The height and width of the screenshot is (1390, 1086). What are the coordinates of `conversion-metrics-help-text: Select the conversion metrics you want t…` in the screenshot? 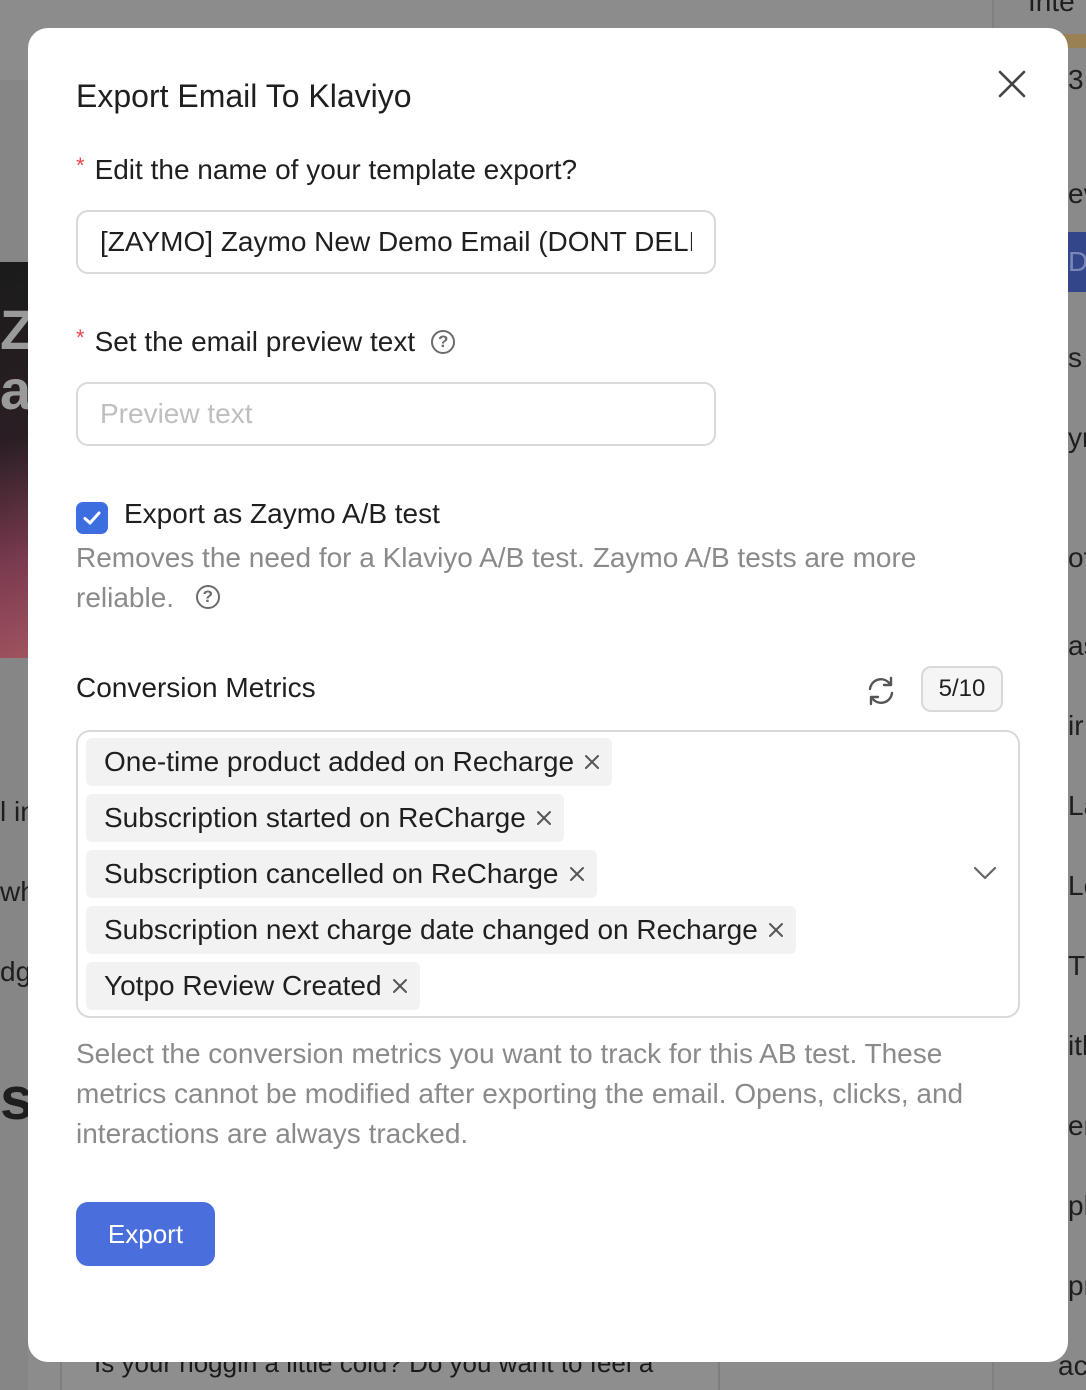 It's located at (520, 1093).